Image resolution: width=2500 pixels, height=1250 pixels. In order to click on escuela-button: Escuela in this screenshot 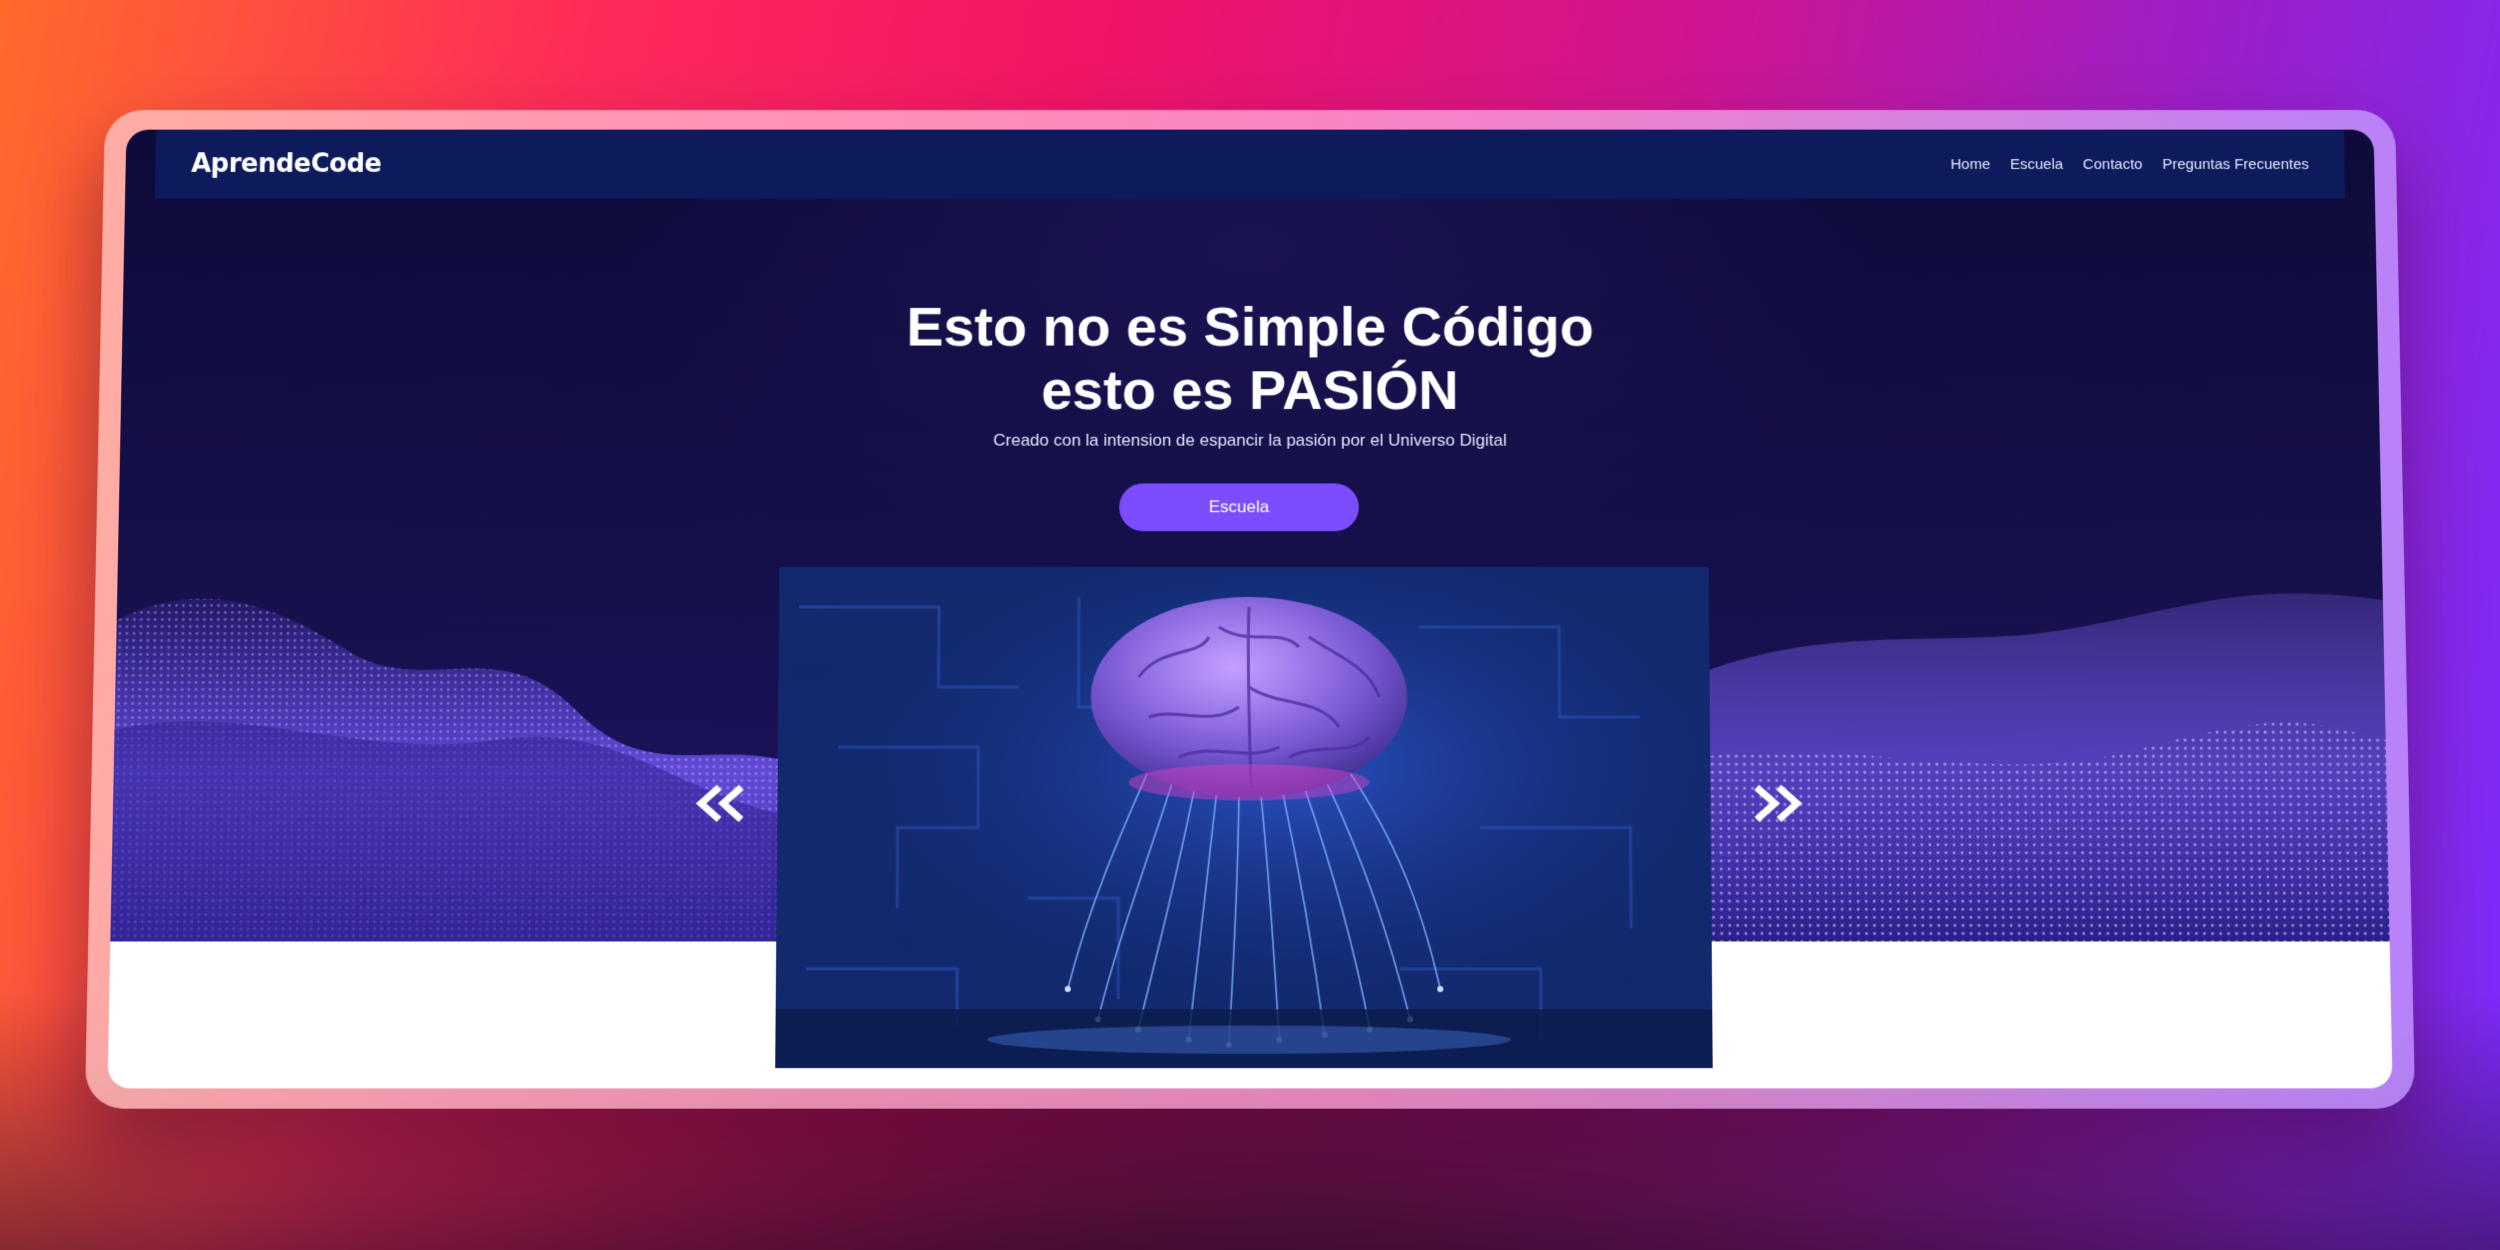, I will do `click(1239, 507)`.